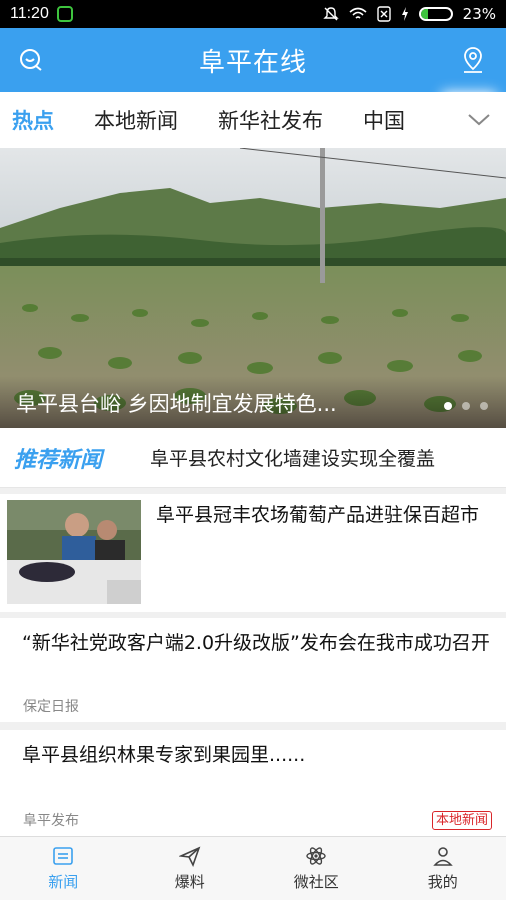 The image size is (506, 900). Describe the element at coordinates (64, 14) in the screenshot. I see `notification-app-icon` at that location.